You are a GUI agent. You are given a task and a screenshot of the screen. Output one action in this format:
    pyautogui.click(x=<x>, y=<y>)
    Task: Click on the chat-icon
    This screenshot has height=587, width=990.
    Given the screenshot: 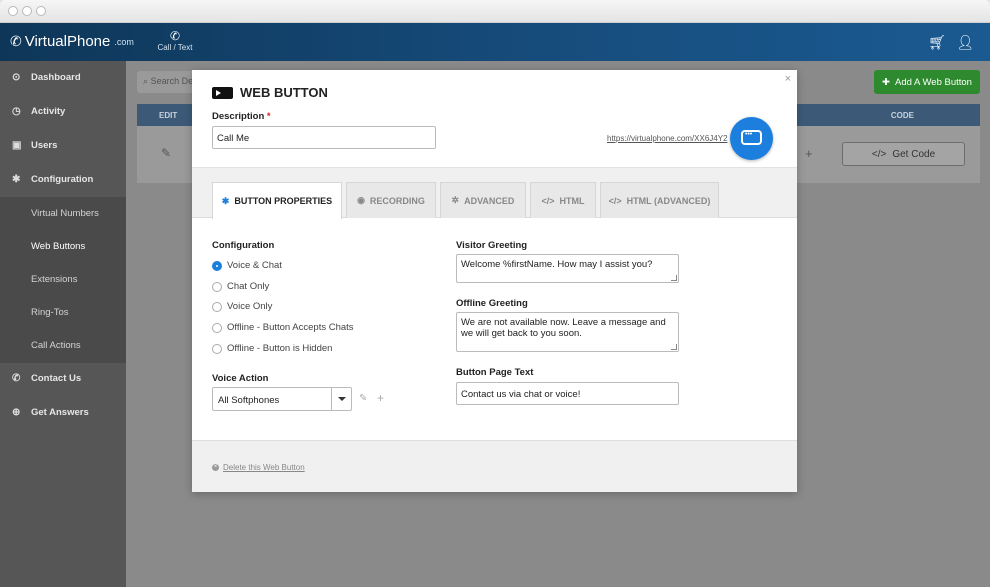 What is the action you would take?
    pyautogui.click(x=751, y=137)
    